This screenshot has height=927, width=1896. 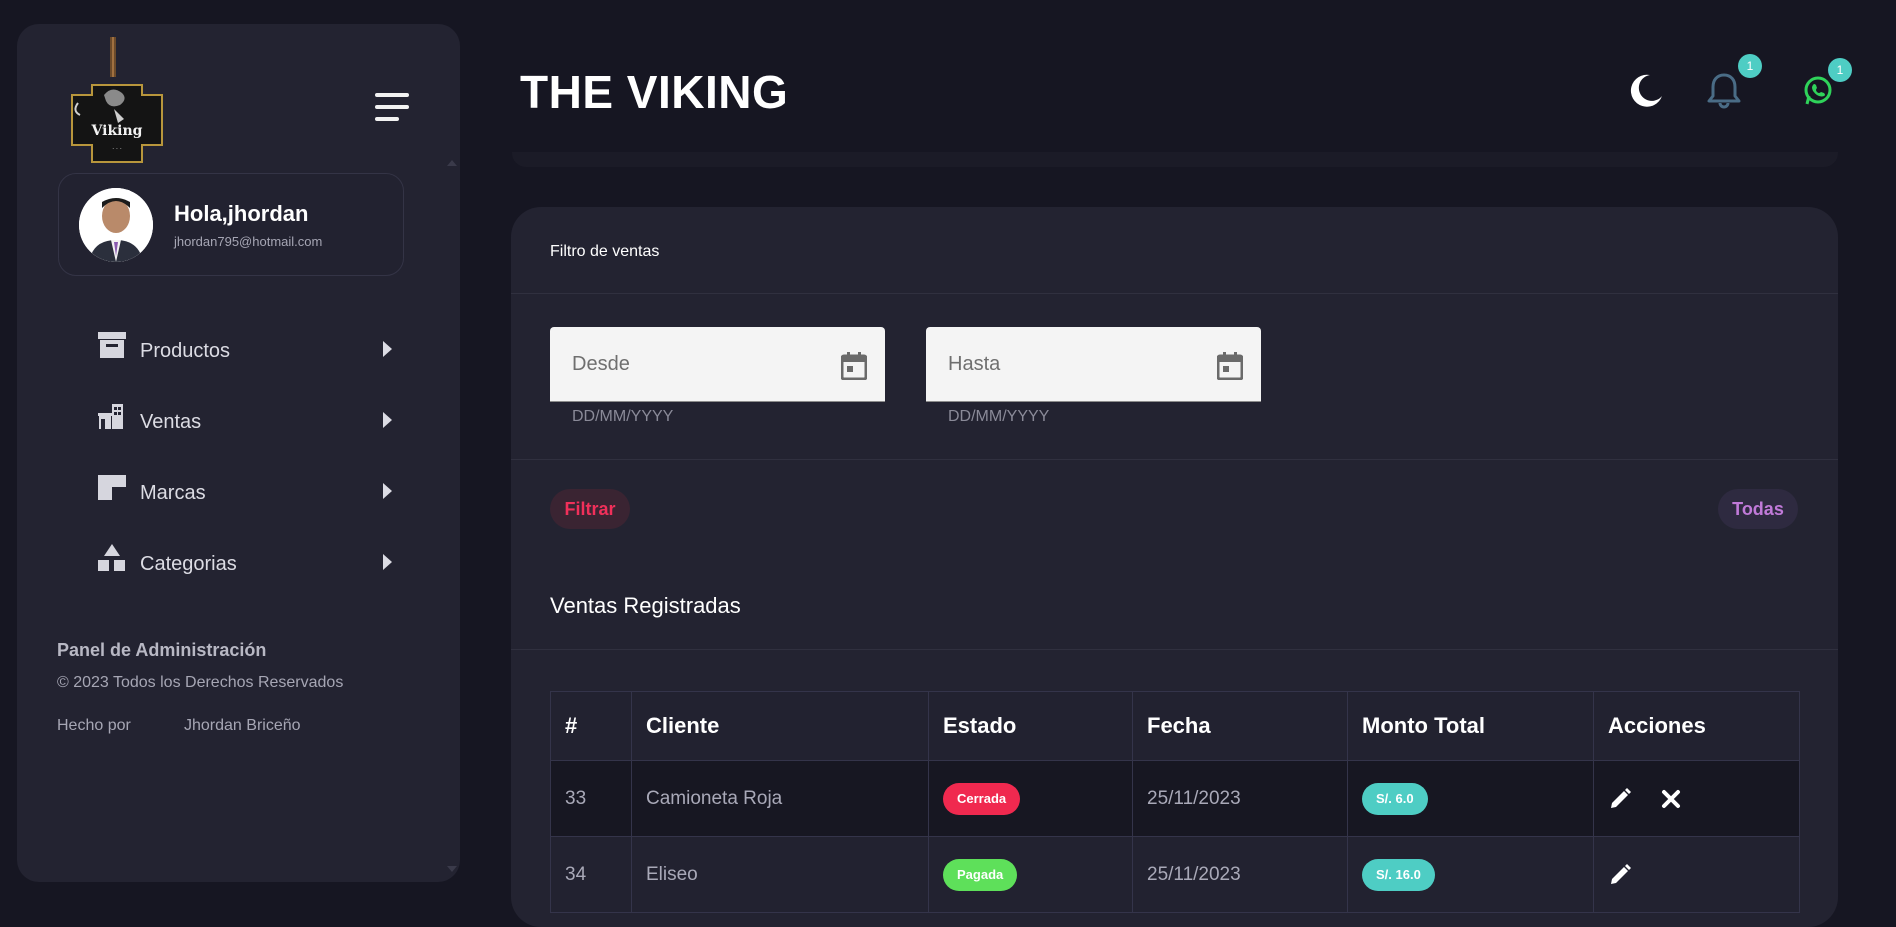 I want to click on viking-logo: Viking · · ·, so click(x=117, y=104).